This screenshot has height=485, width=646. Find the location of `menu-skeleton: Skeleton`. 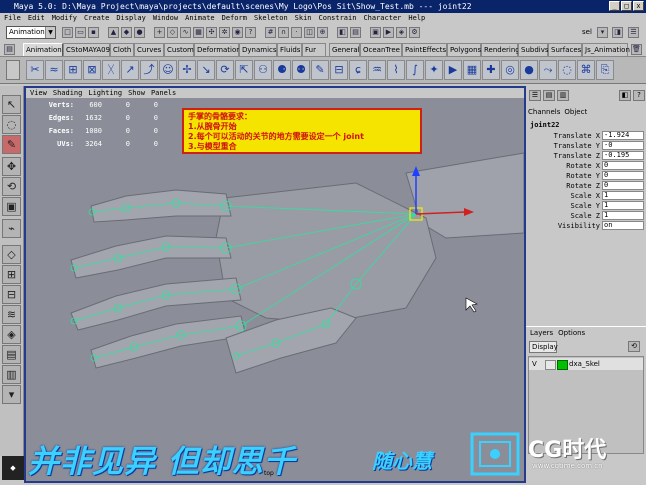

menu-skeleton: Skeleton is located at coordinates (271, 18).